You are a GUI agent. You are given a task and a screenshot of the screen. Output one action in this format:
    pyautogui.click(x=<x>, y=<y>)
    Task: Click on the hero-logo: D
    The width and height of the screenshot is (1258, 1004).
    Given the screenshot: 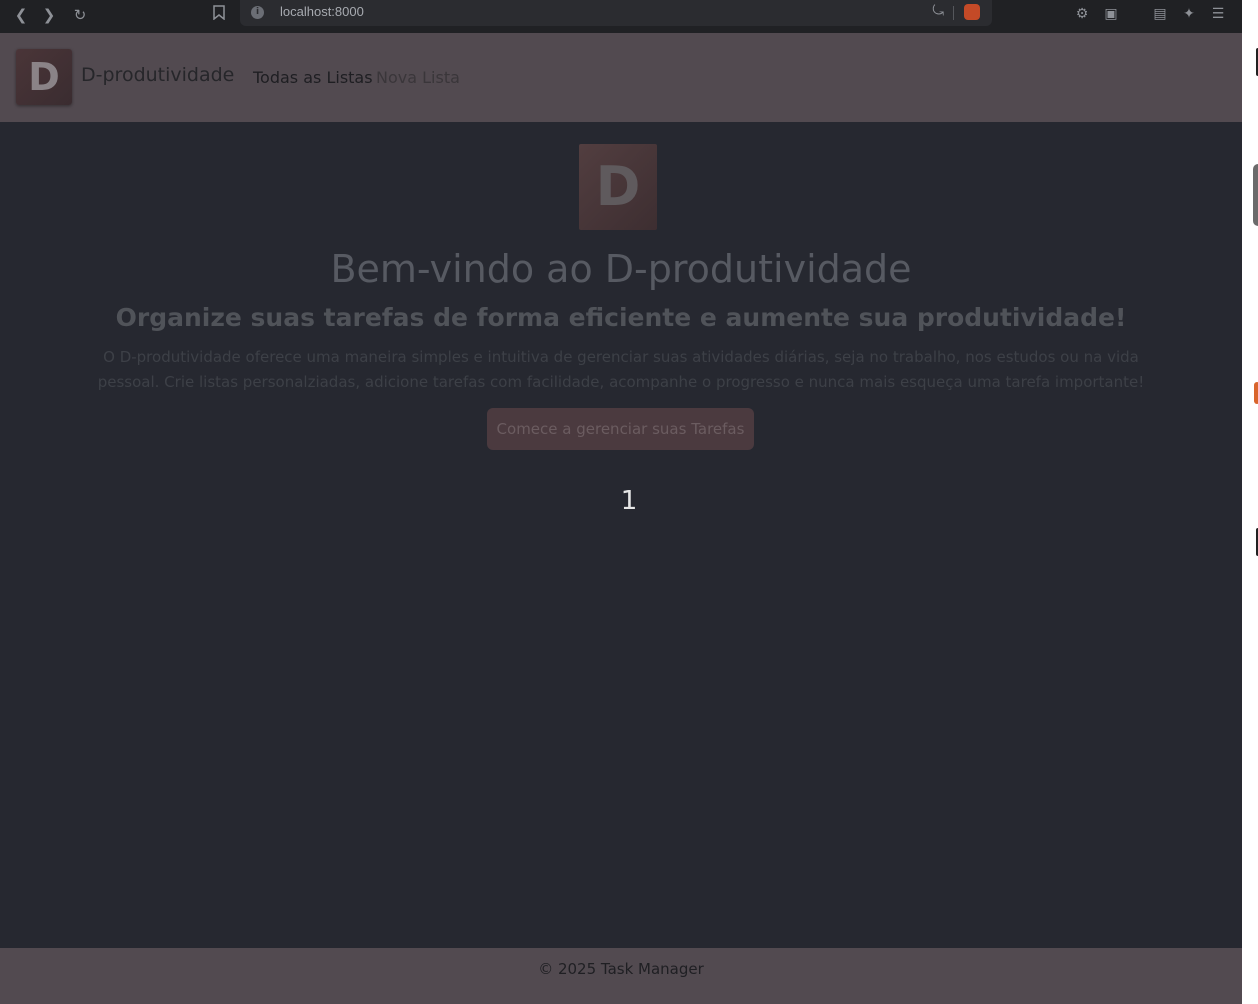 What is the action you would take?
    pyautogui.click(x=618, y=187)
    